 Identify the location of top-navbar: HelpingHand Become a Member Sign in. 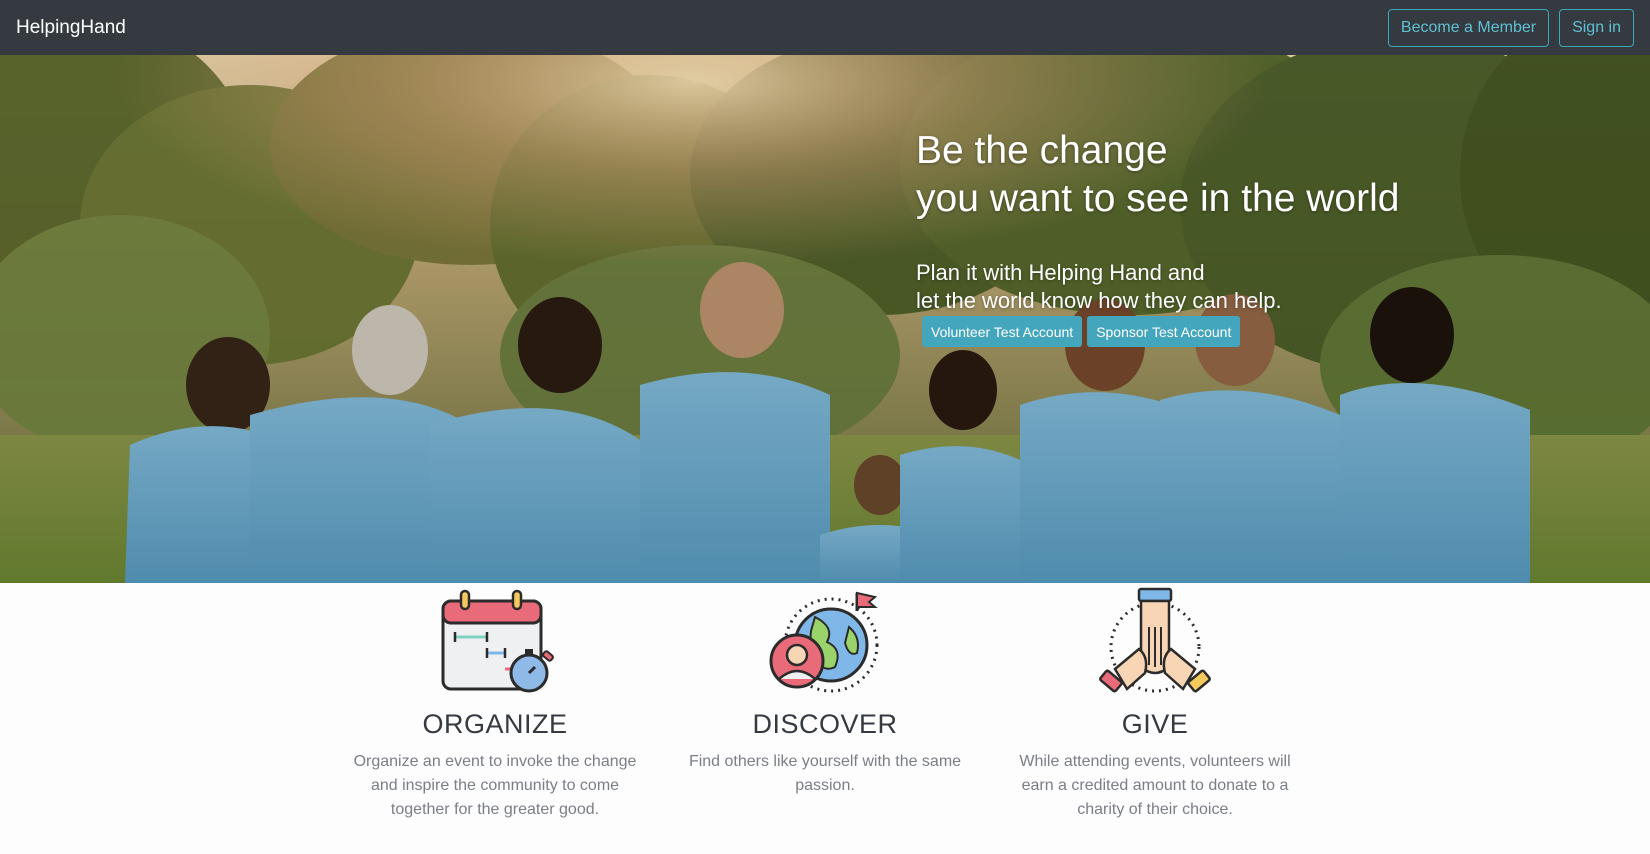
(825, 27).